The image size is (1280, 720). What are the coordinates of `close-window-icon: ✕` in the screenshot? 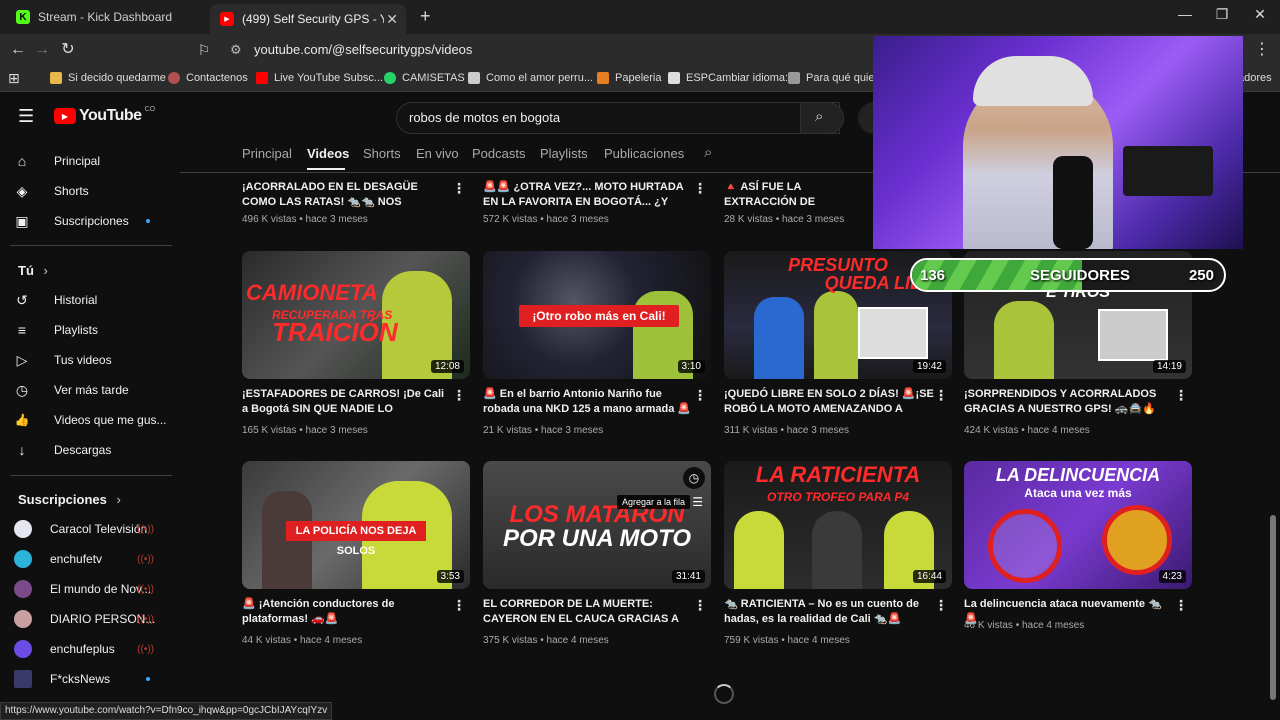 It's located at (1260, 14).